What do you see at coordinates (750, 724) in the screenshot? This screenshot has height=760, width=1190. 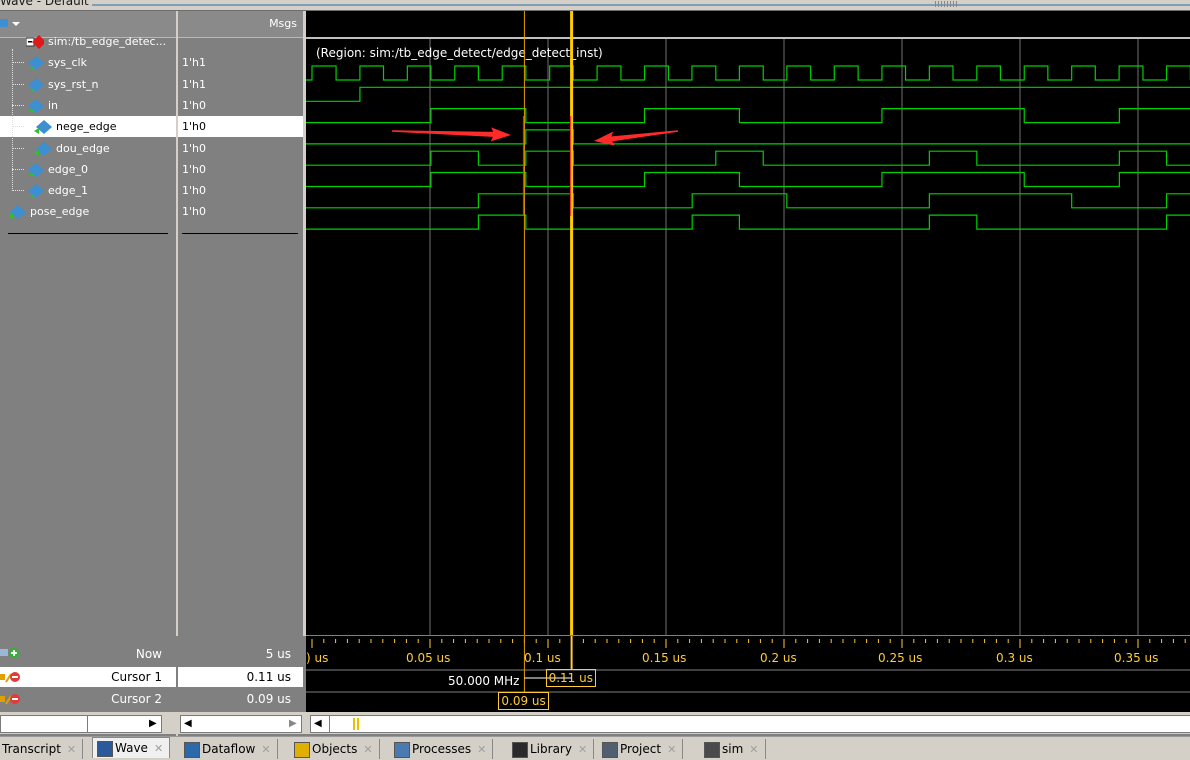 I see `wave-scrollbar: ◀` at bounding box center [750, 724].